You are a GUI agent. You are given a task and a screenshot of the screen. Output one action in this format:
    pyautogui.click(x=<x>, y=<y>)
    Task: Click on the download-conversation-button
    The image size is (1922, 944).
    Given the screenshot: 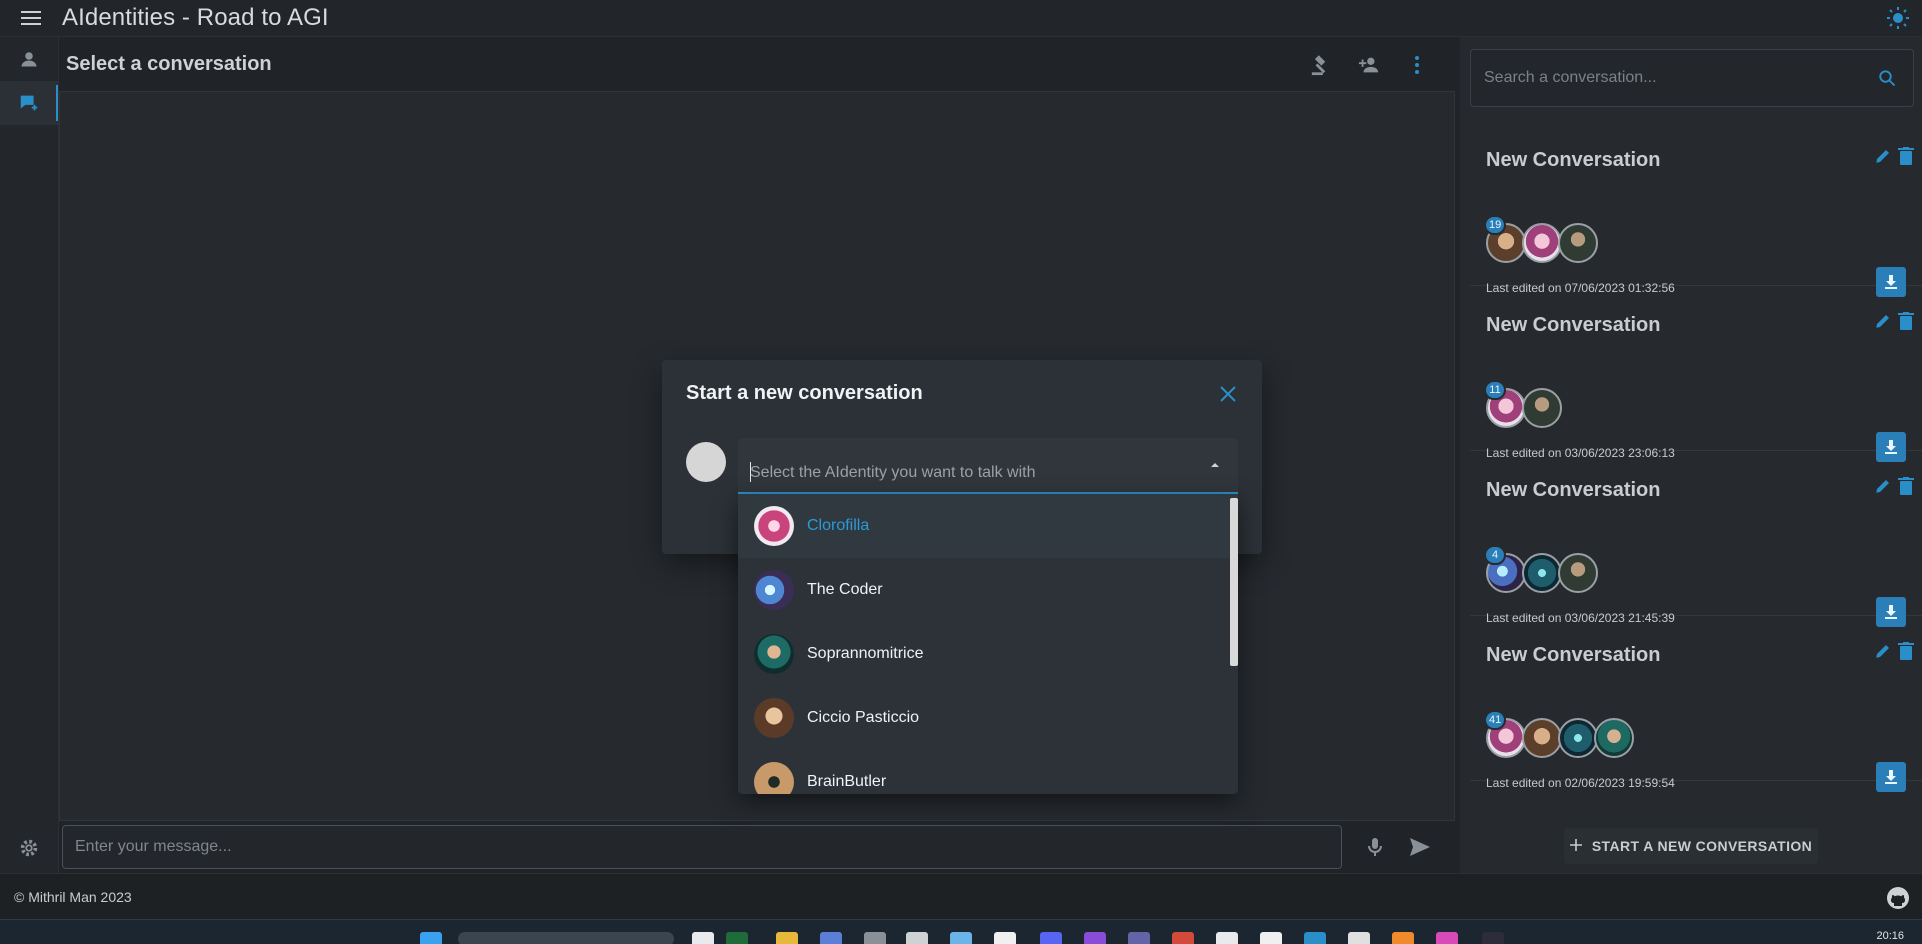 What is the action you would take?
    pyautogui.click(x=1891, y=777)
    